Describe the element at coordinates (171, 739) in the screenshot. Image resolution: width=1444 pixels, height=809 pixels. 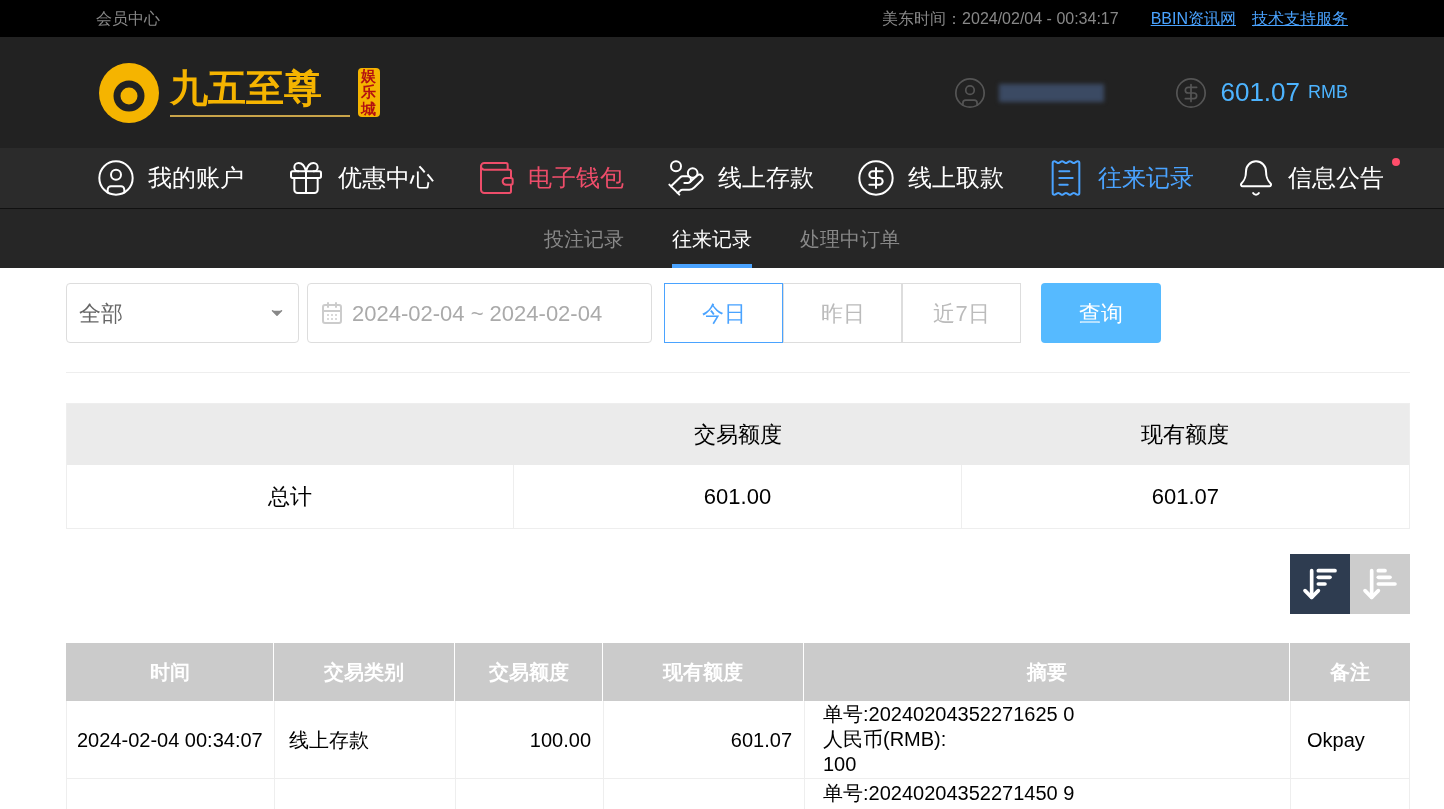
I see `time-cell: 2024-02-04 00:34:07` at that location.